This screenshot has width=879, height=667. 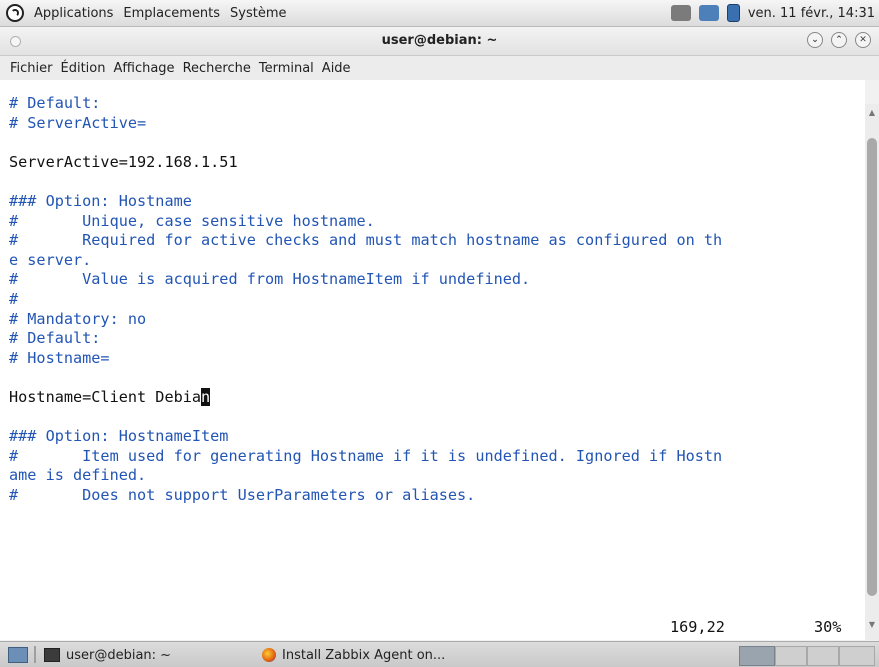 I want to click on menu-applications: Applications, so click(x=73, y=13).